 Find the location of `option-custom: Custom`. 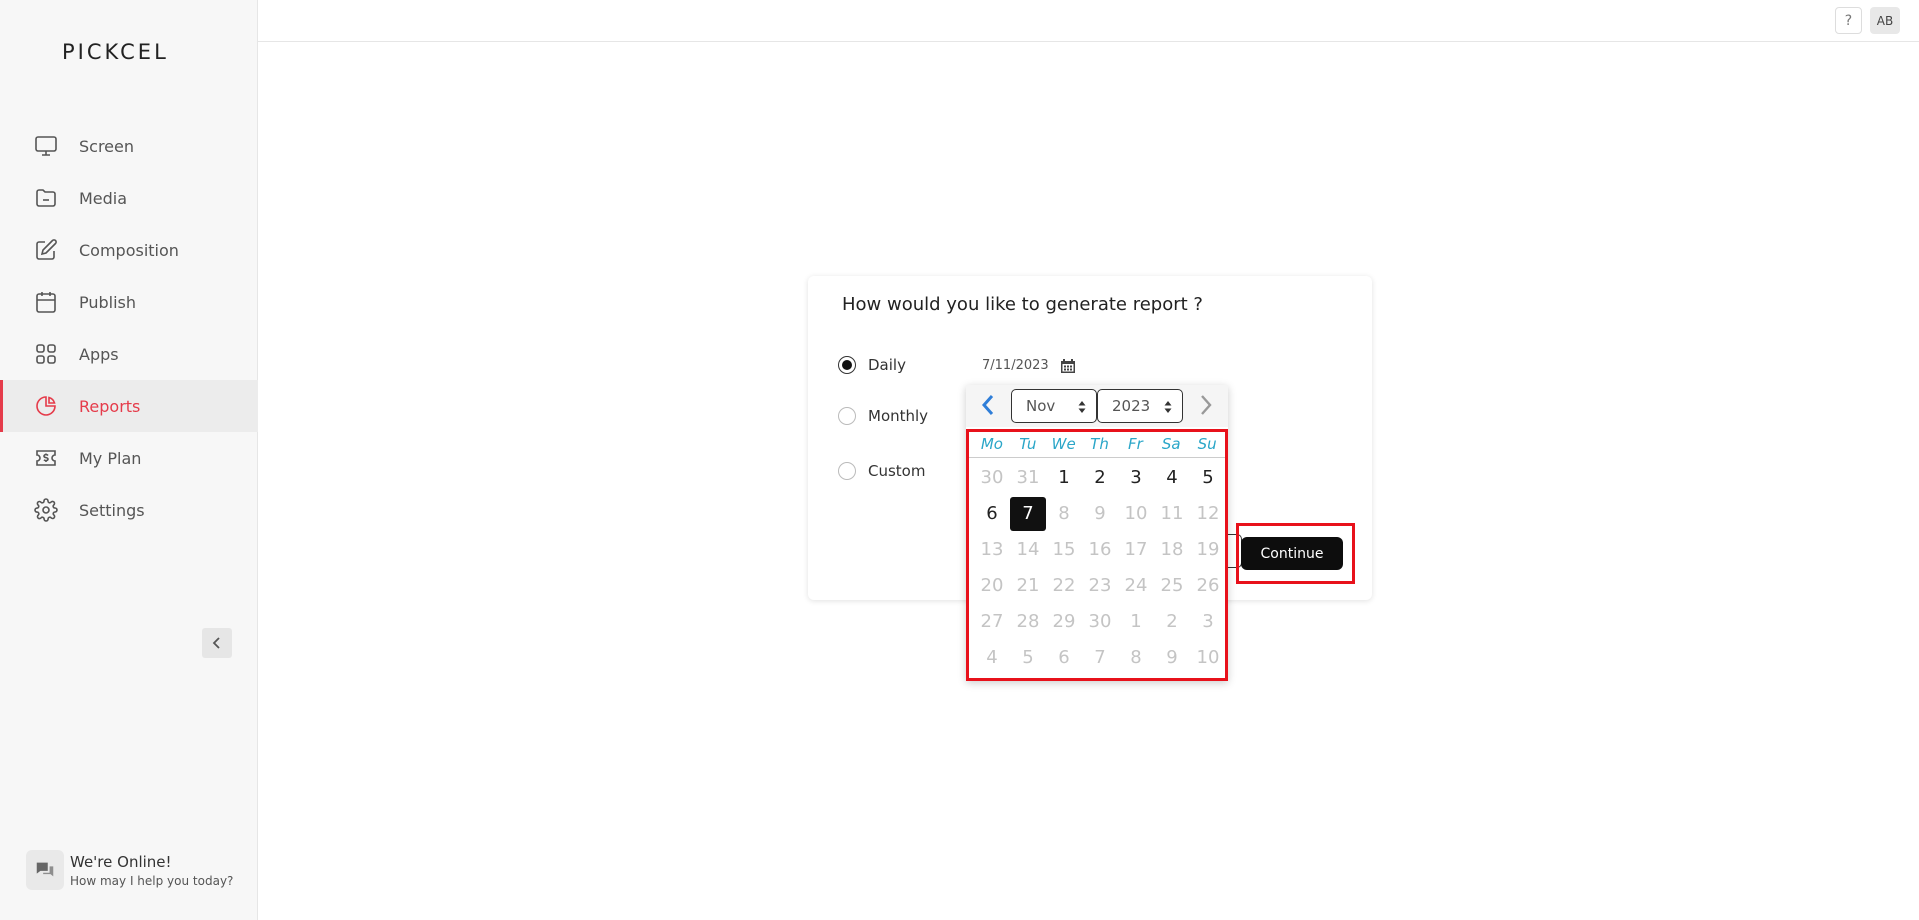

option-custom: Custom is located at coordinates (881, 471).